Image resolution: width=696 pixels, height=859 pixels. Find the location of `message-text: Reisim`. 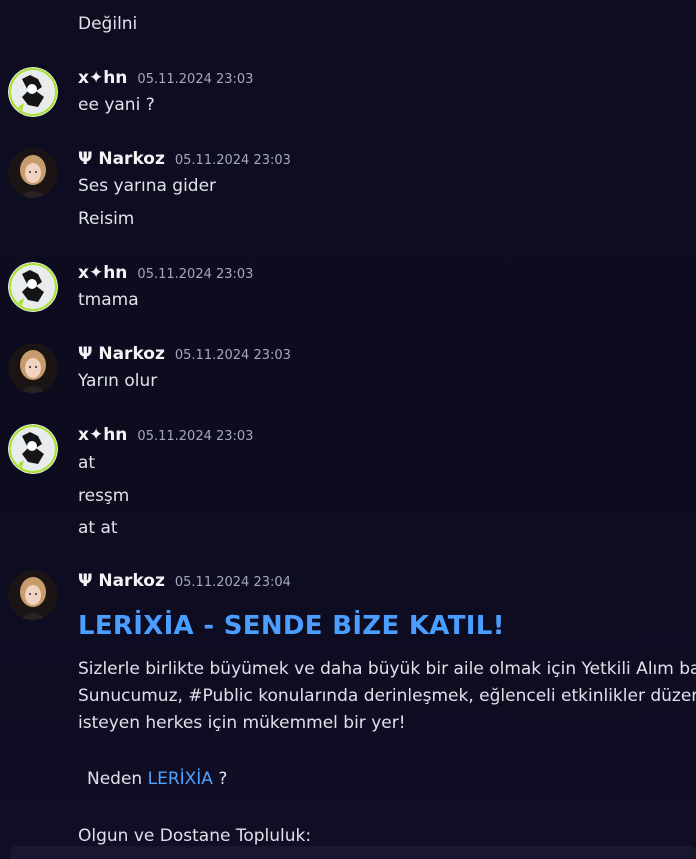

message-text: Reisim is located at coordinates (106, 219).